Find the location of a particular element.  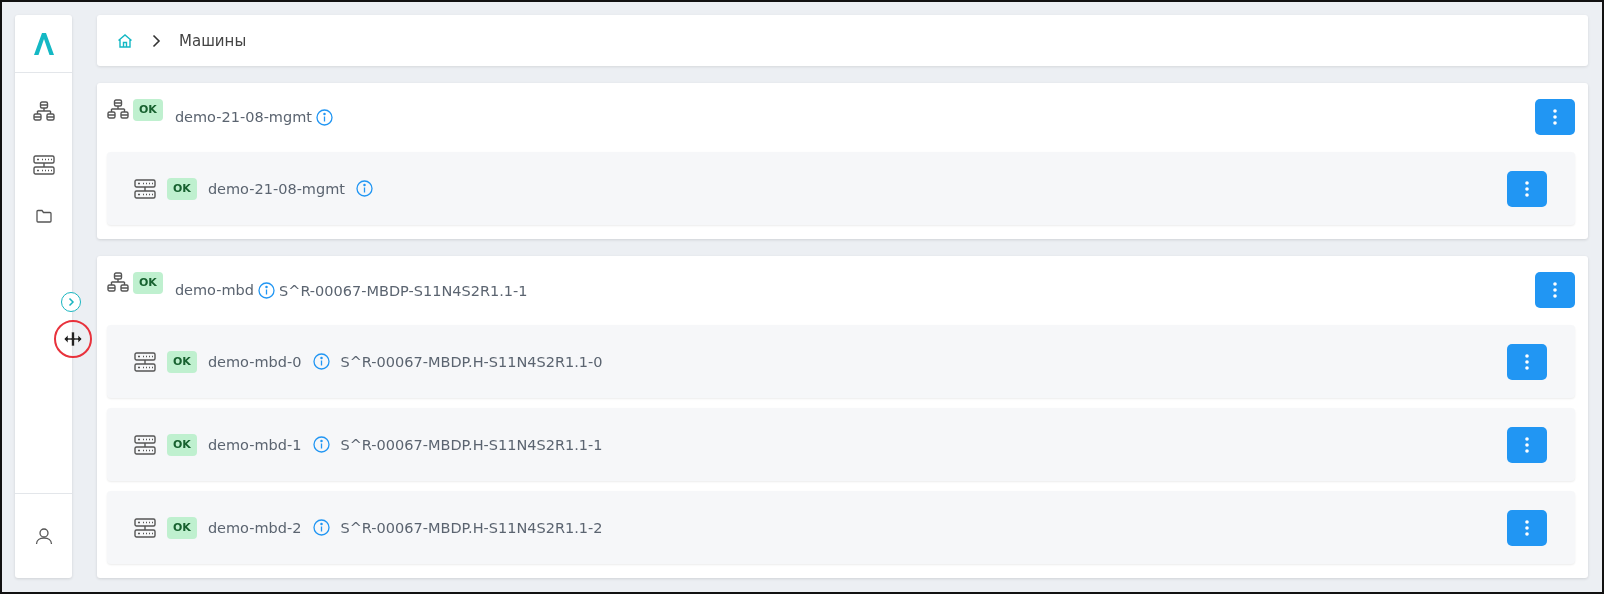

serial-number: S^R-00067-MBDP.H-S11N4S2R1.1-1 is located at coordinates (471, 444).